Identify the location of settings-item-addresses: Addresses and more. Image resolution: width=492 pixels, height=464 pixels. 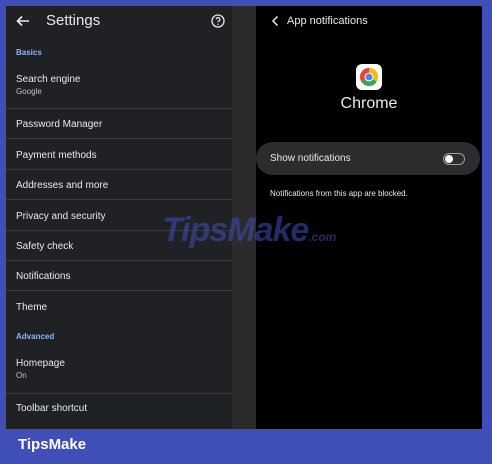
(119, 185).